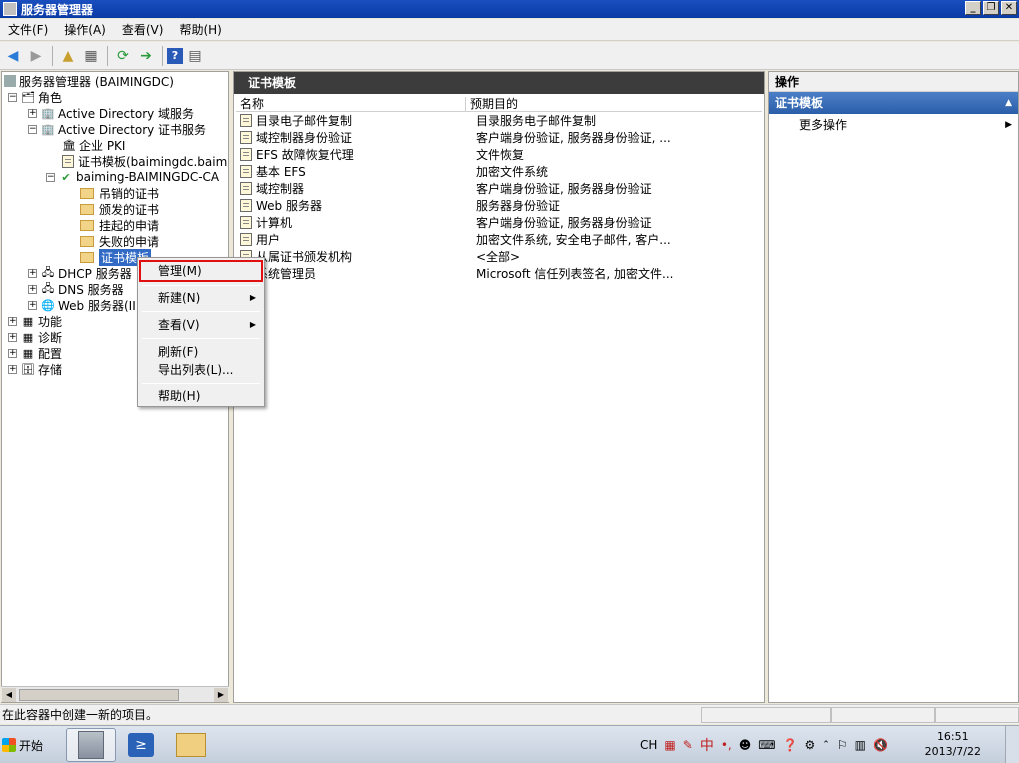 This screenshot has width=1019, height=763. What do you see at coordinates (860, 745) in the screenshot?
I see `network-icon: ▥` at bounding box center [860, 745].